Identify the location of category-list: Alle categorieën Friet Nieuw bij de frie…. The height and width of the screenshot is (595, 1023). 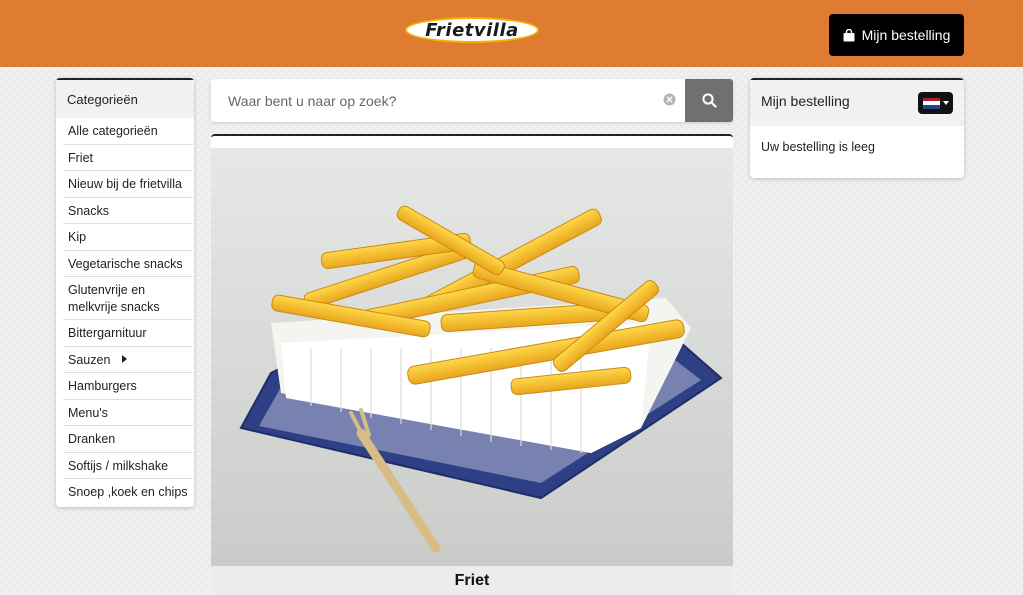
(125, 312).